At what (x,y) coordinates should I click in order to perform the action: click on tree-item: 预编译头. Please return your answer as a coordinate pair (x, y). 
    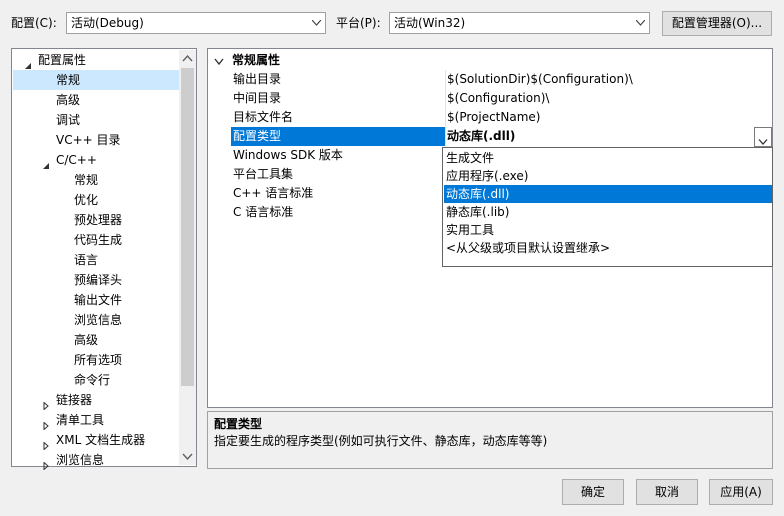
    Looking at the image, I should click on (96, 280).